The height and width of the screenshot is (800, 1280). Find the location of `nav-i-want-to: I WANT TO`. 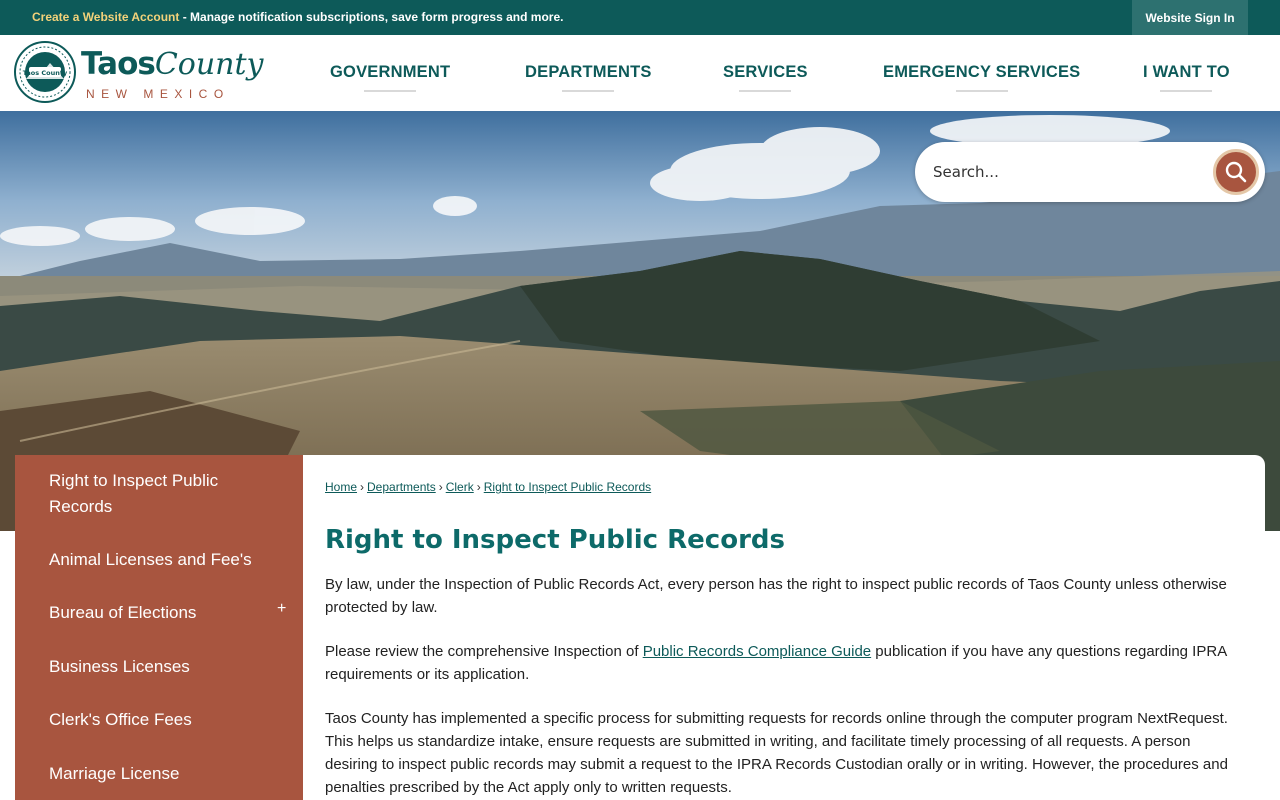

nav-i-want-to: I WANT TO is located at coordinates (1186, 72).